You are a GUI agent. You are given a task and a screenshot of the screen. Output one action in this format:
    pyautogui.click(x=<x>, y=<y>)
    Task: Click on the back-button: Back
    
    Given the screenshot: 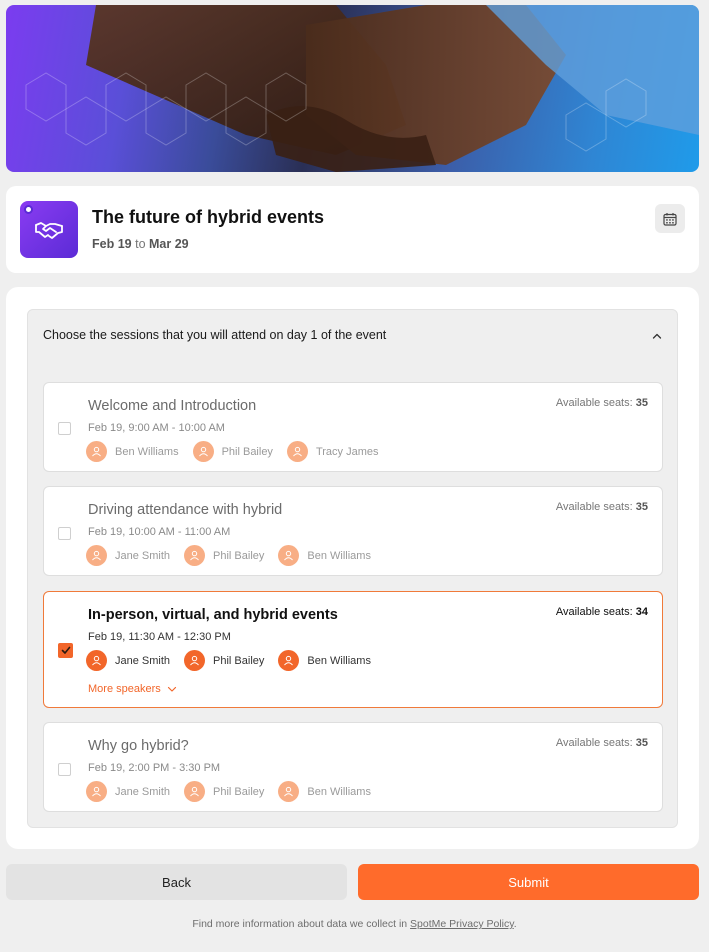 What is the action you would take?
    pyautogui.click(x=176, y=882)
    